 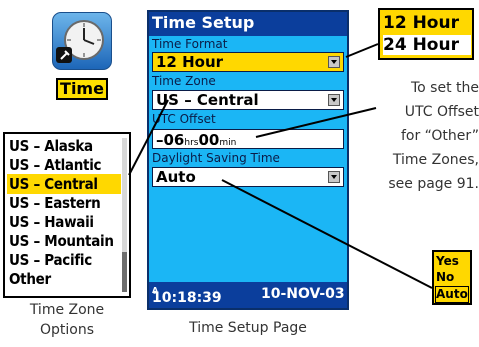 I want to click on option-12-hour: 12 Hour, so click(x=427, y=23).